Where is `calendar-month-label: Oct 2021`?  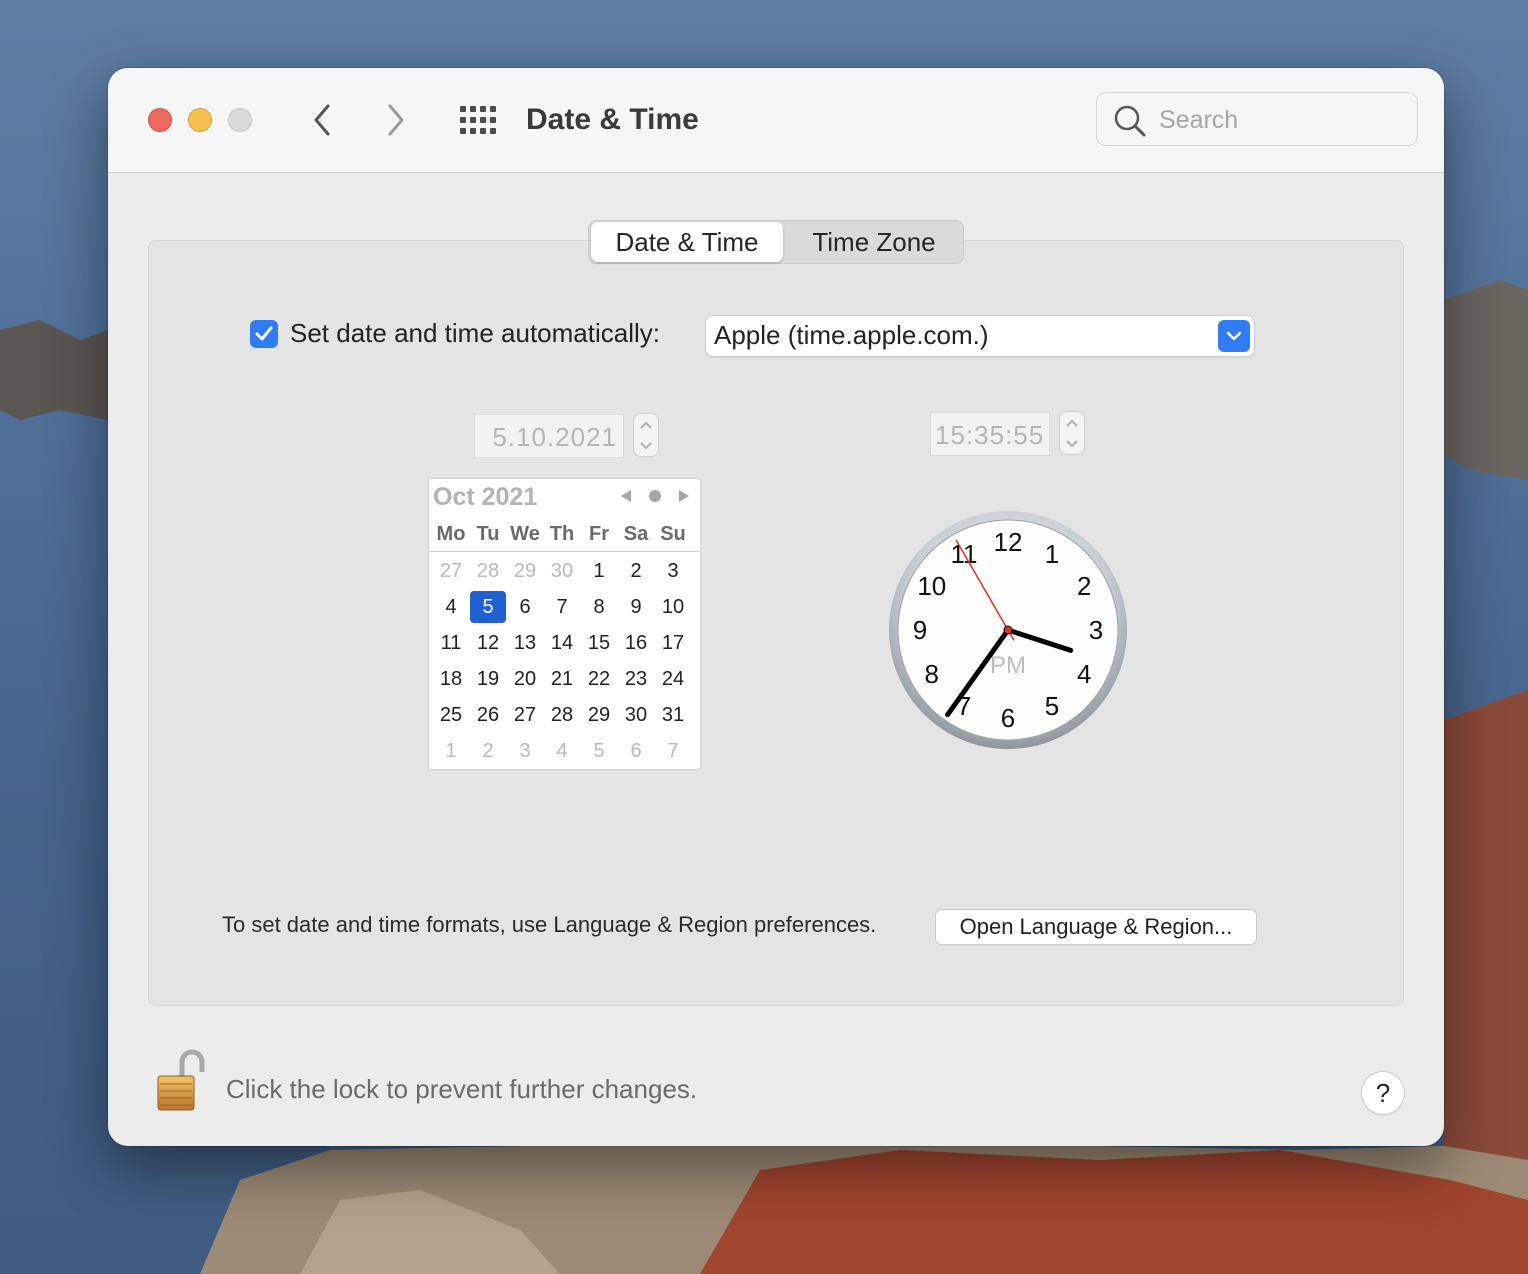 calendar-month-label: Oct 2021 is located at coordinates (485, 497).